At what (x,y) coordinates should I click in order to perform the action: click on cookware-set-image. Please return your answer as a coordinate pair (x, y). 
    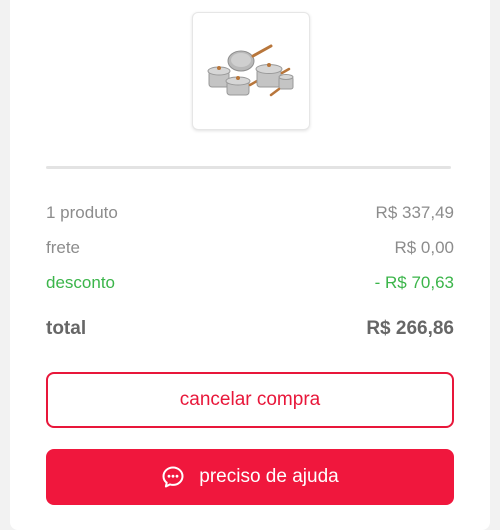
    Looking at the image, I should click on (250, 70).